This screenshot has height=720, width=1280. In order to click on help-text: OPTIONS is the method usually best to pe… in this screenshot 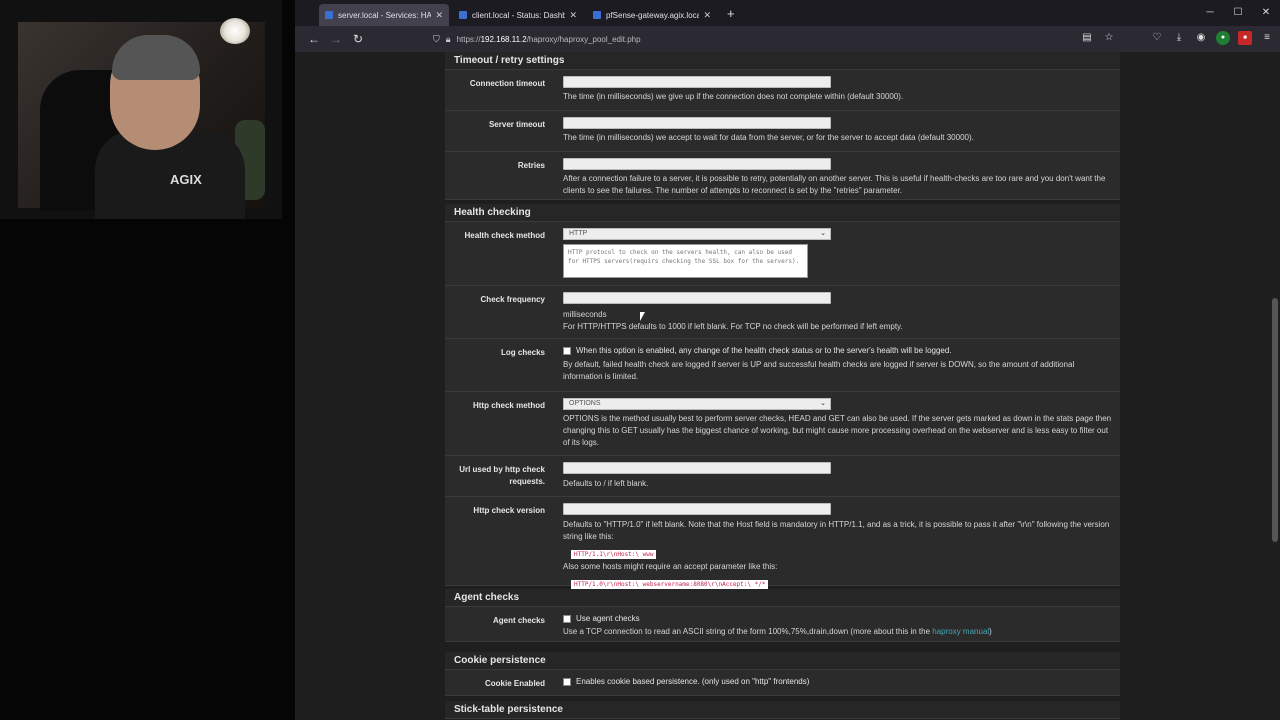, I will do `click(837, 430)`.